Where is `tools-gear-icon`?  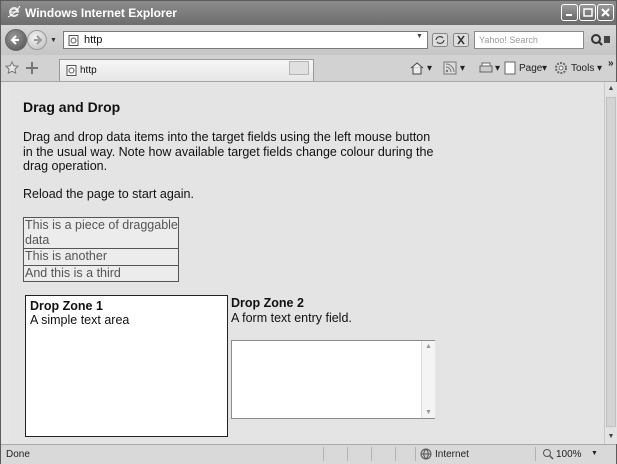 tools-gear-icon is located at coordinates (561, 68).